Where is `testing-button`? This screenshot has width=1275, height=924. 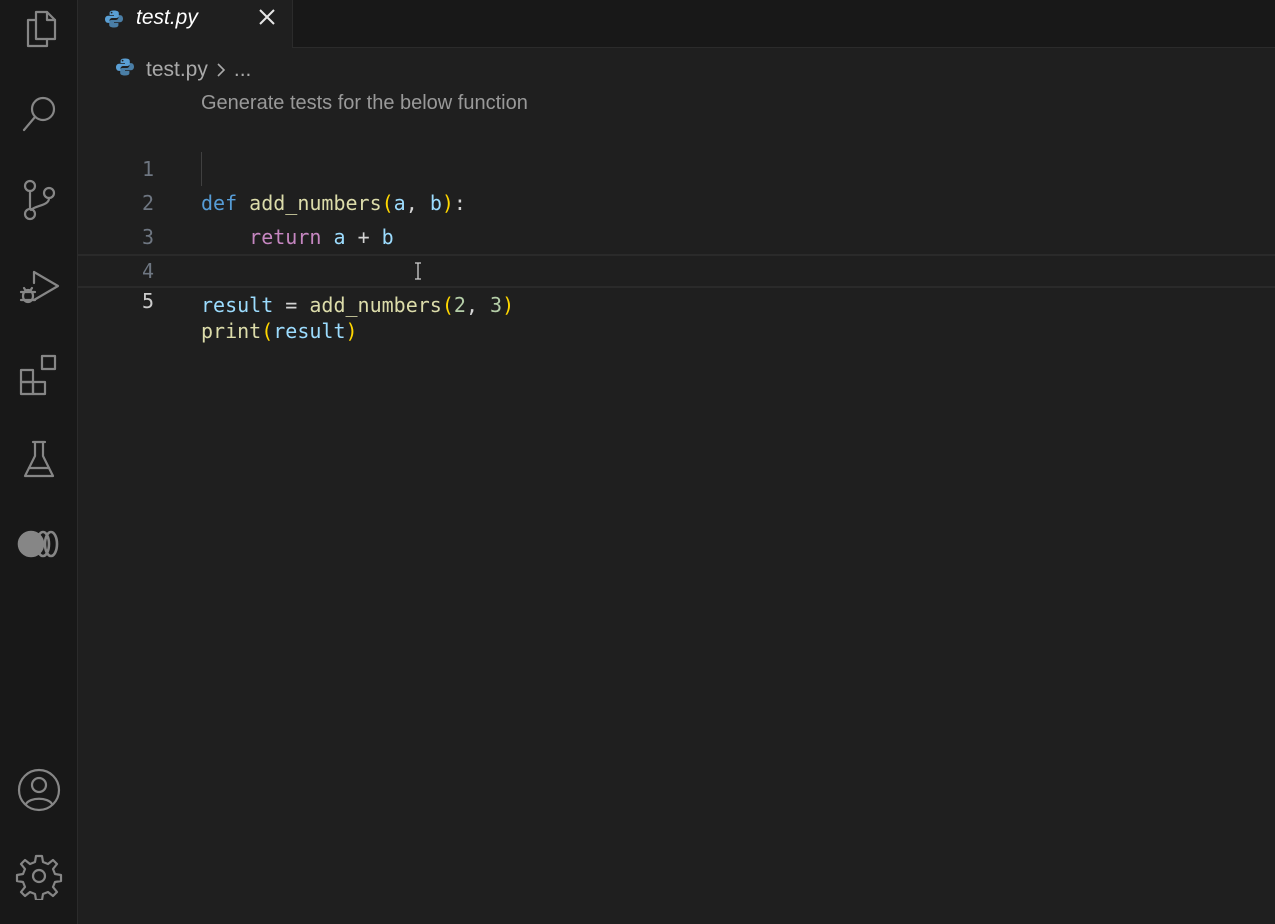 testing-button is located at coordinates (38, 460).